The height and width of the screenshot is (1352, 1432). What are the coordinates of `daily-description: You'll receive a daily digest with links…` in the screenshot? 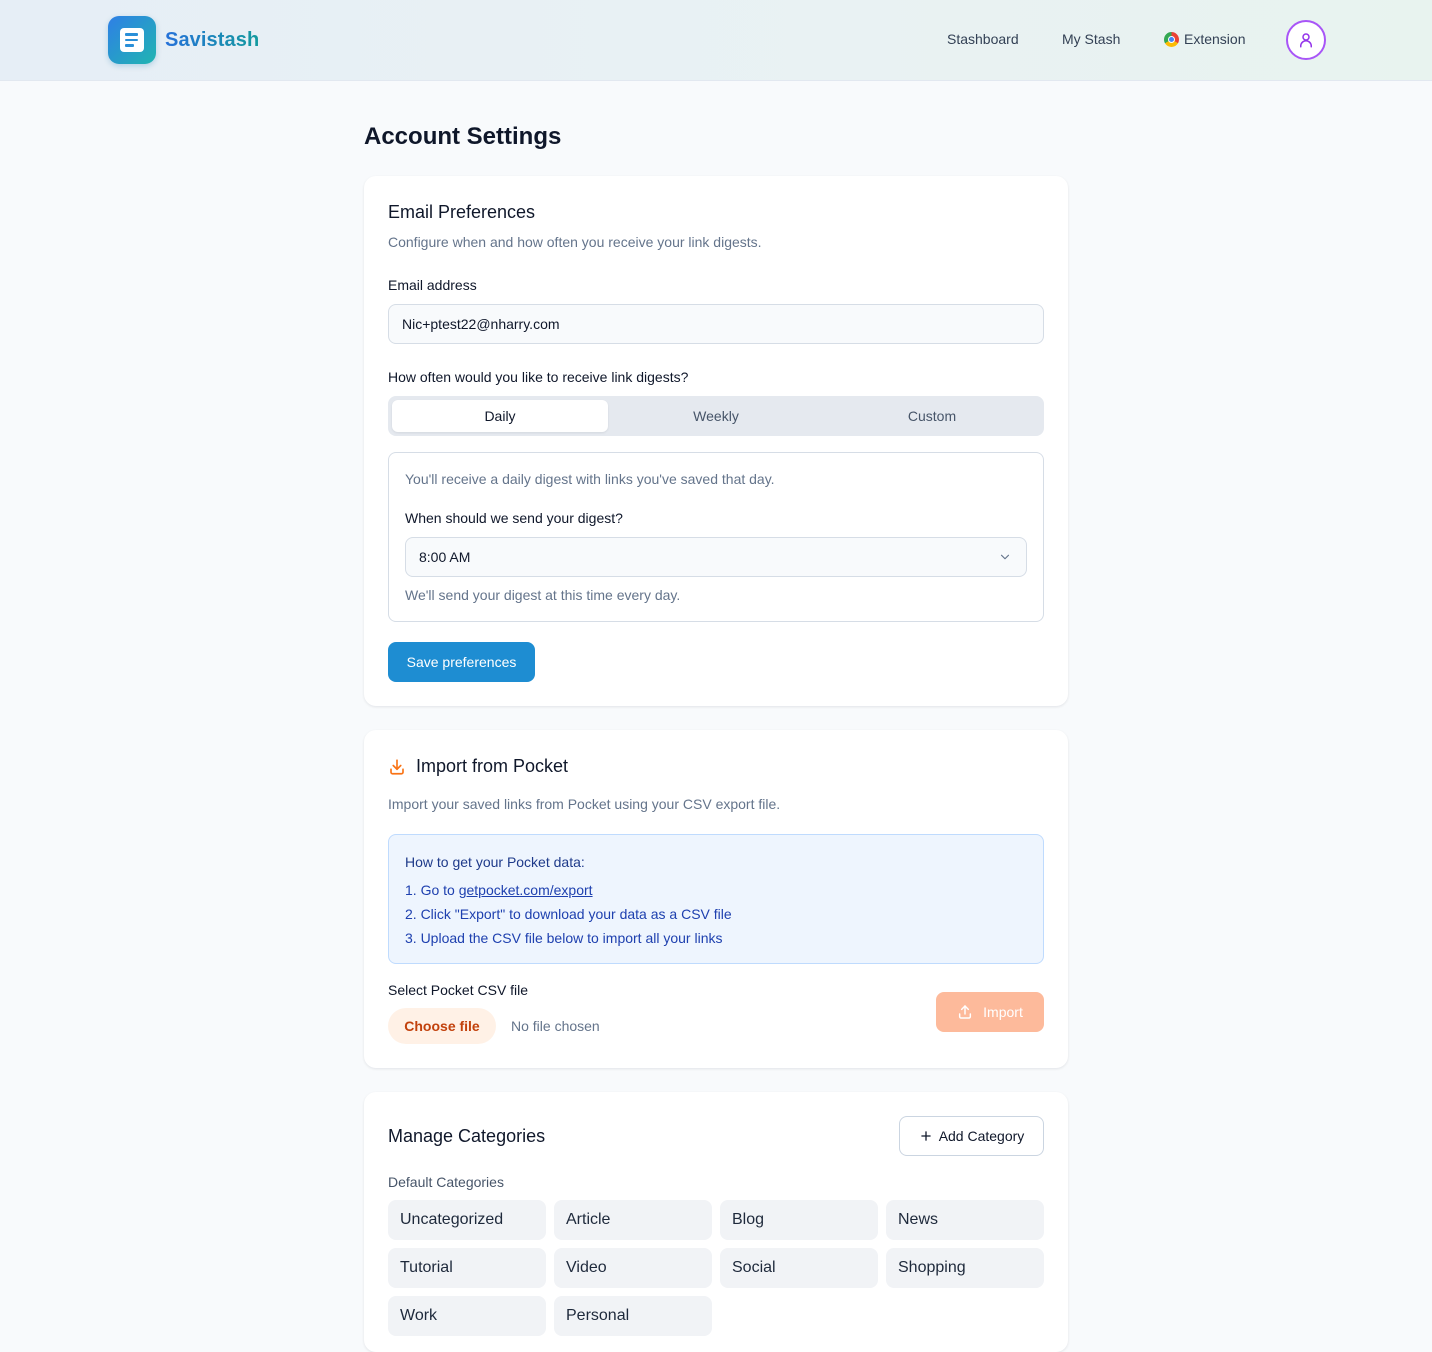 It's located at (590, 479).